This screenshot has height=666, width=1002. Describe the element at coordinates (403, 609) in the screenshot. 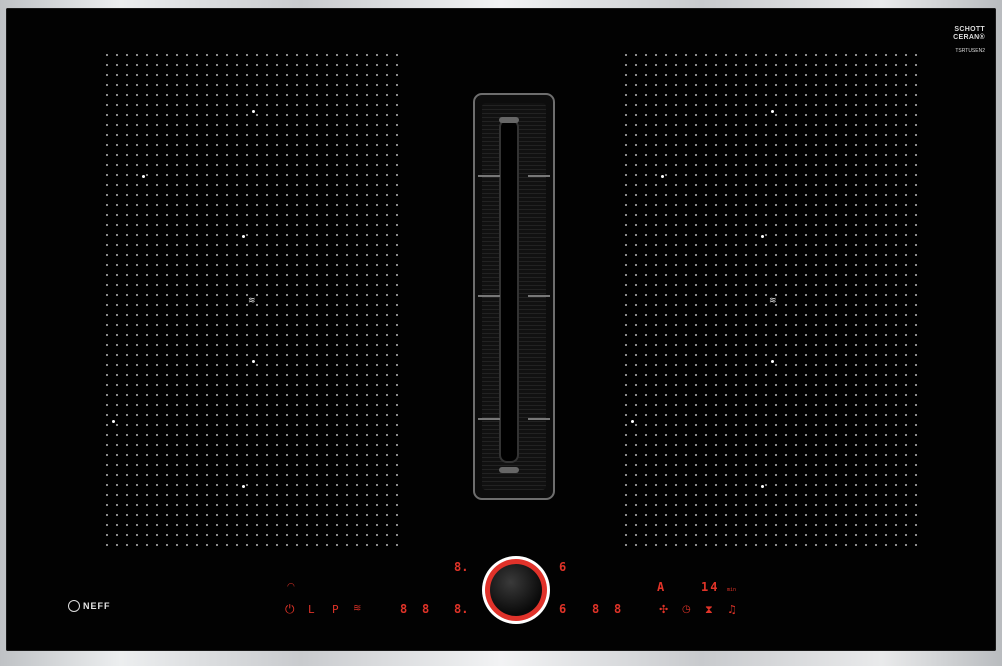

I see `left-zone-display-1: 8` at that location.